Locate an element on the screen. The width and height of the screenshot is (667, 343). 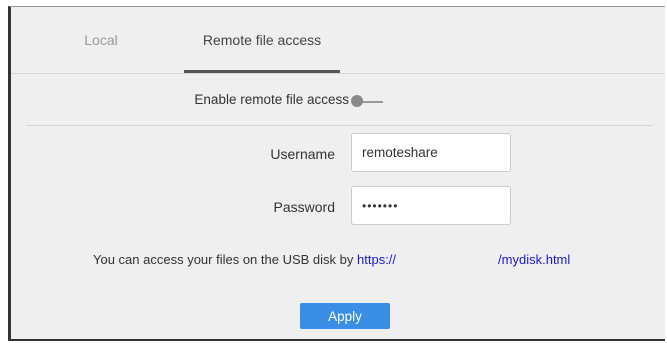
username-field is located at coordinates (431, 152).